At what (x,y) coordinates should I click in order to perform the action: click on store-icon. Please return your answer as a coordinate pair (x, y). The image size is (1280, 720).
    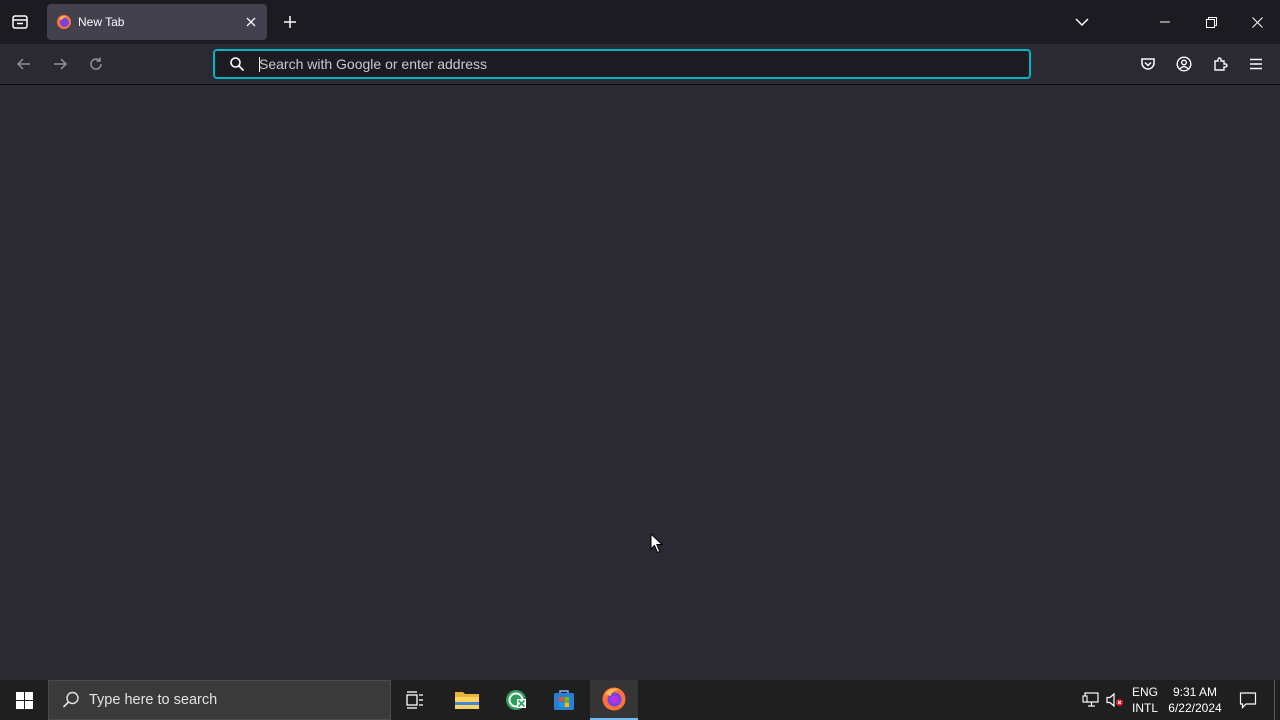
    Looking at the image, I should click on (564, 700).